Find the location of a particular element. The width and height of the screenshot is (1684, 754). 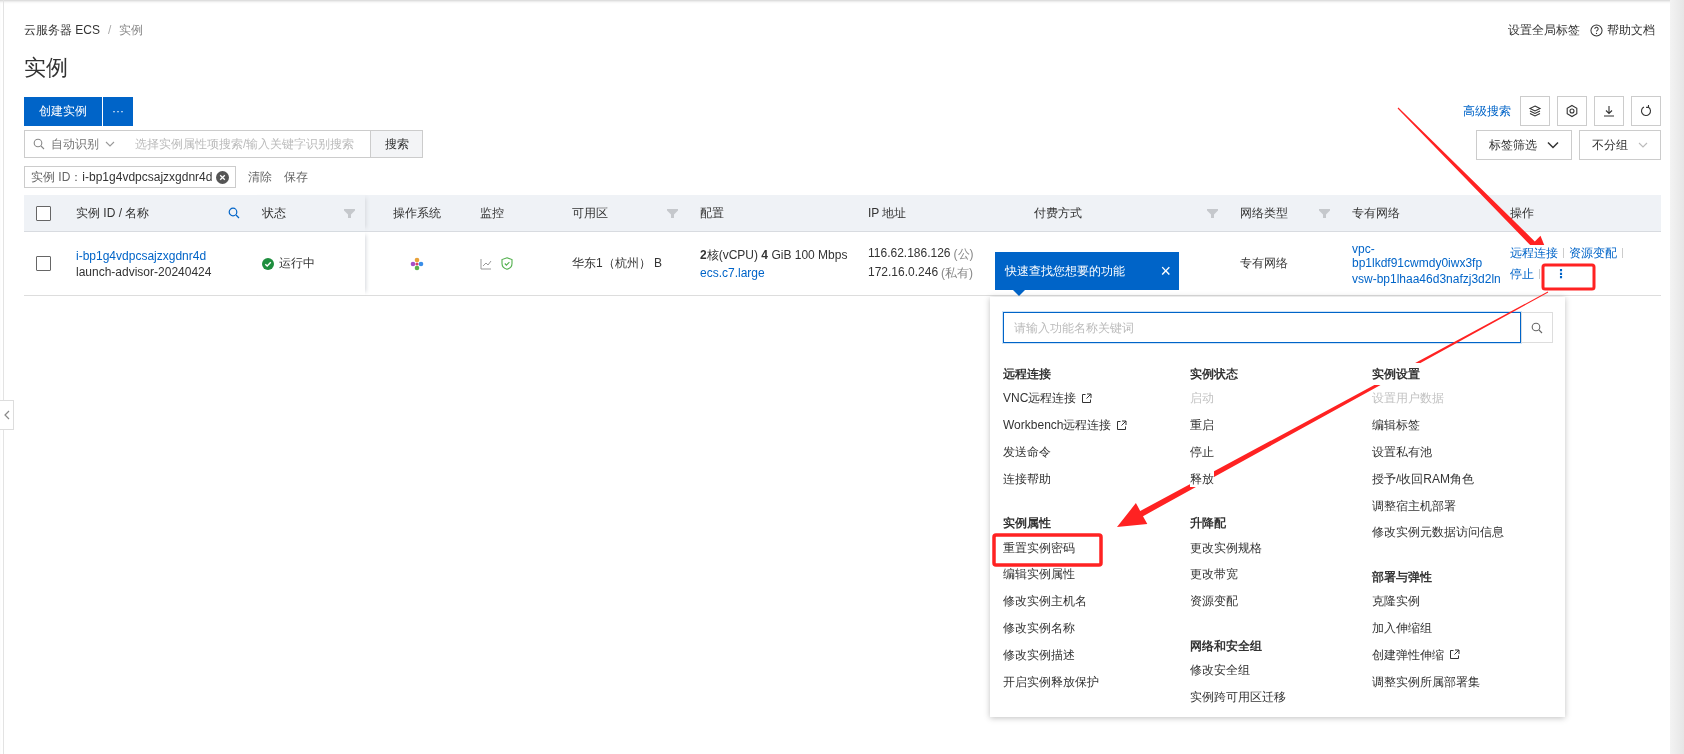

column-header: 状态 is located at coordinates (274, 213).